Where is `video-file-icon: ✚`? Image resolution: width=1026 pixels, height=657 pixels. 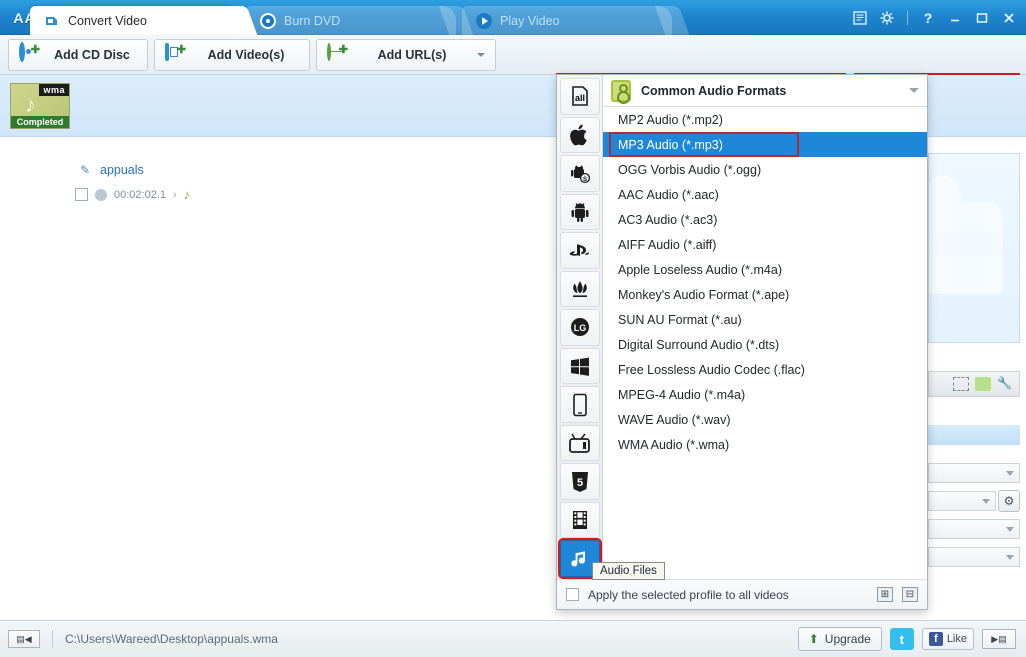
video-file-icon: ✚ is located at coordinates (175, 54).